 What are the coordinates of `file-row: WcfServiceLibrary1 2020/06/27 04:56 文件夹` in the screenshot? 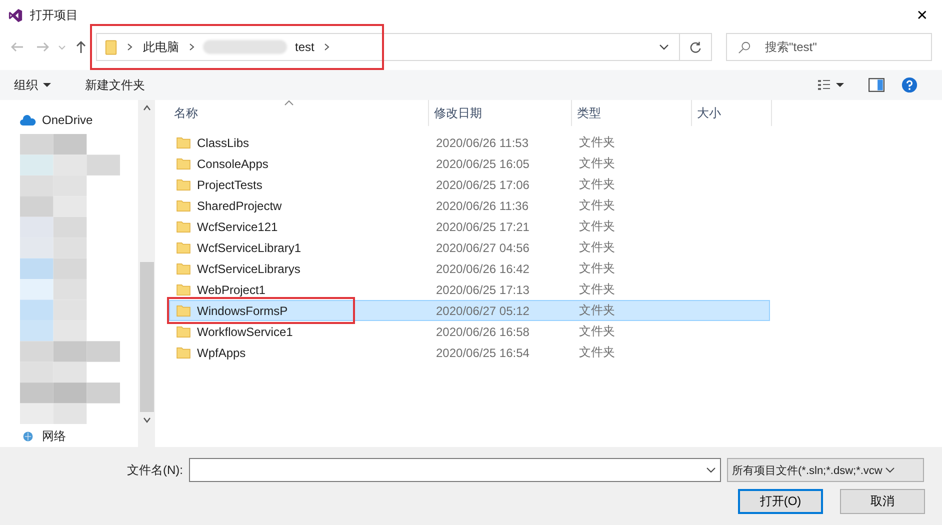 It's located at (469, 247).